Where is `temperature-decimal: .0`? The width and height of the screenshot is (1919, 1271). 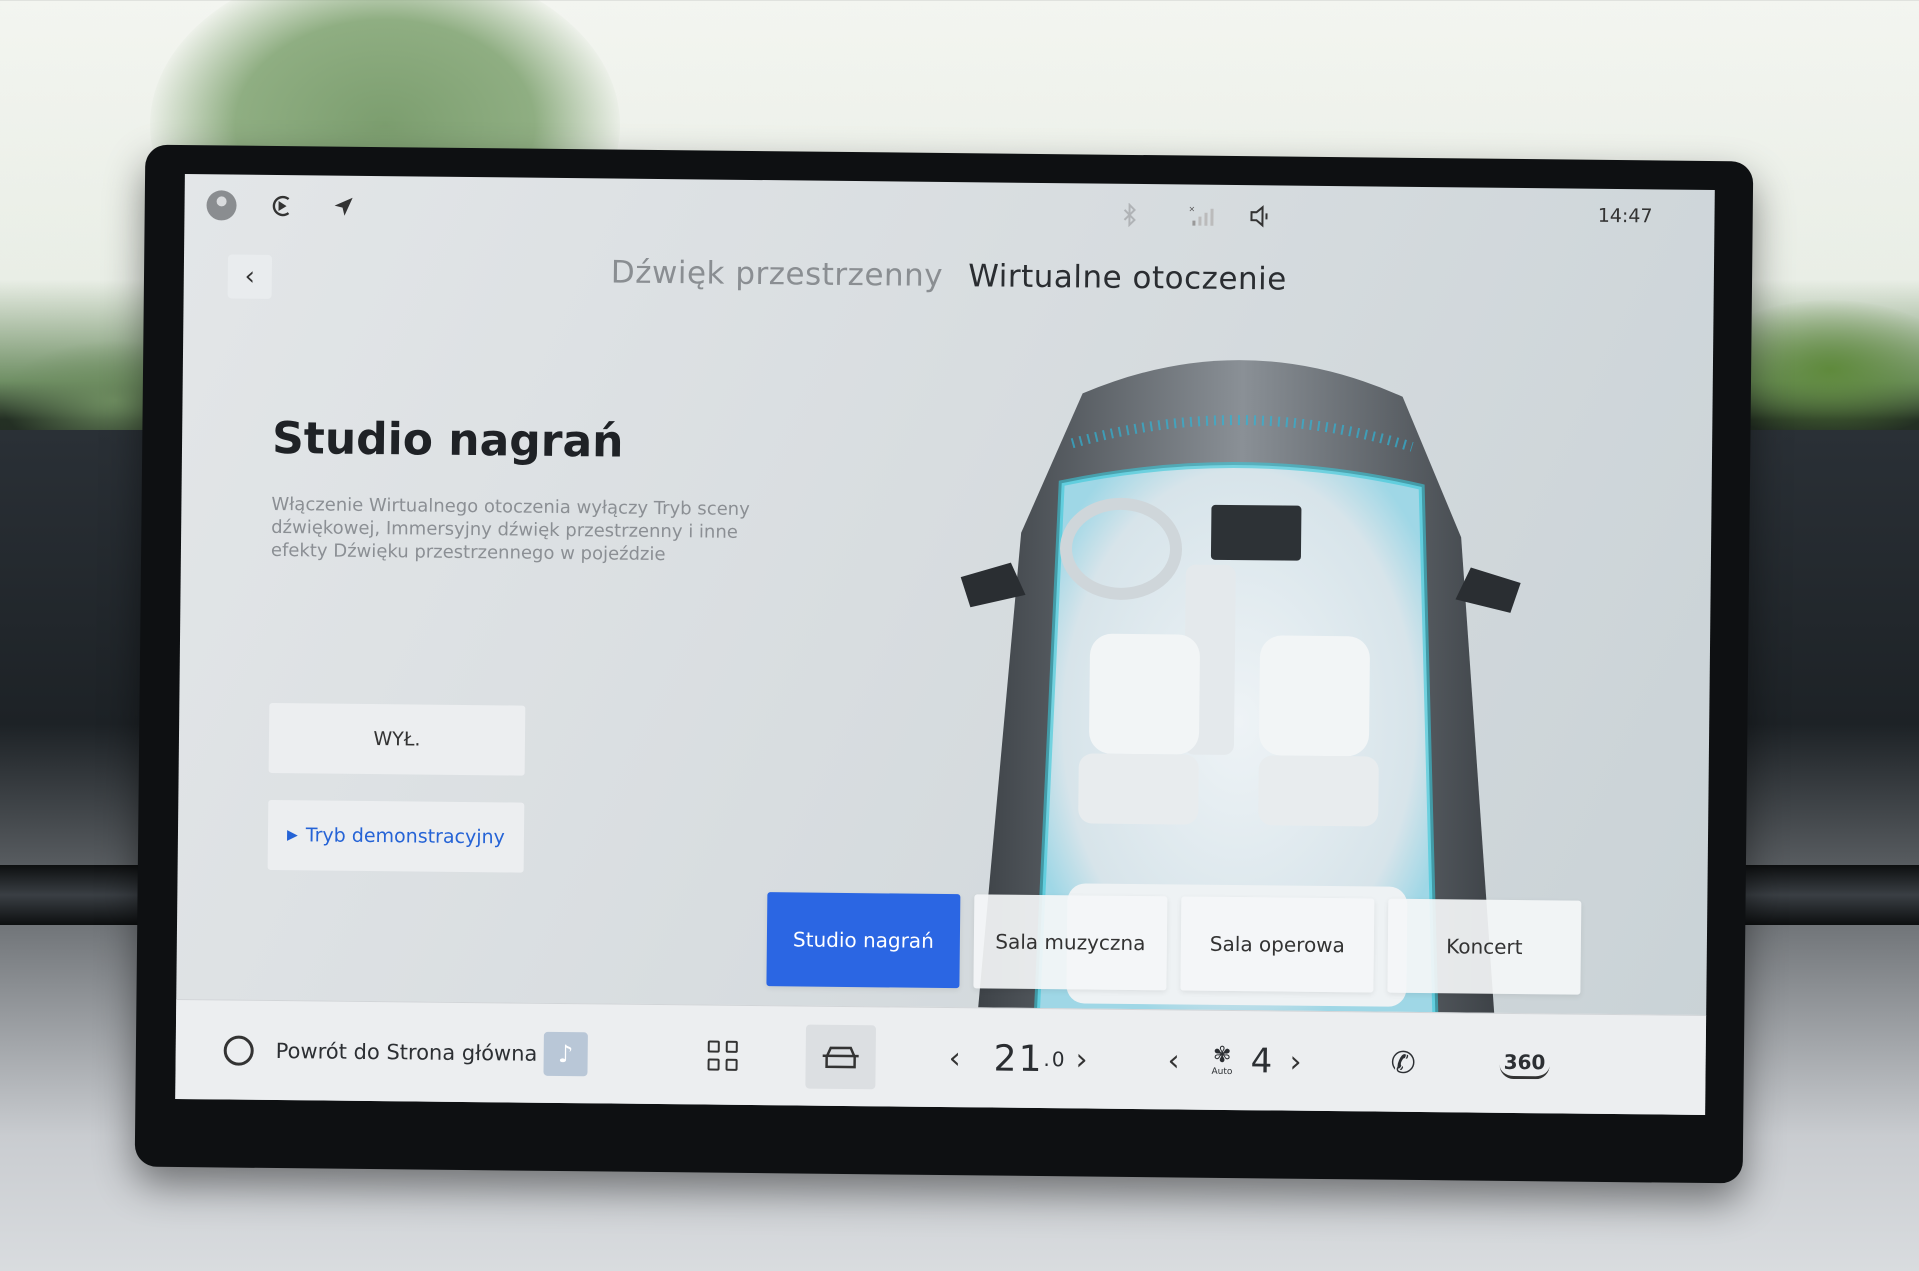 temperature-decimal: .0 is located at coordinates (1055, 1059).